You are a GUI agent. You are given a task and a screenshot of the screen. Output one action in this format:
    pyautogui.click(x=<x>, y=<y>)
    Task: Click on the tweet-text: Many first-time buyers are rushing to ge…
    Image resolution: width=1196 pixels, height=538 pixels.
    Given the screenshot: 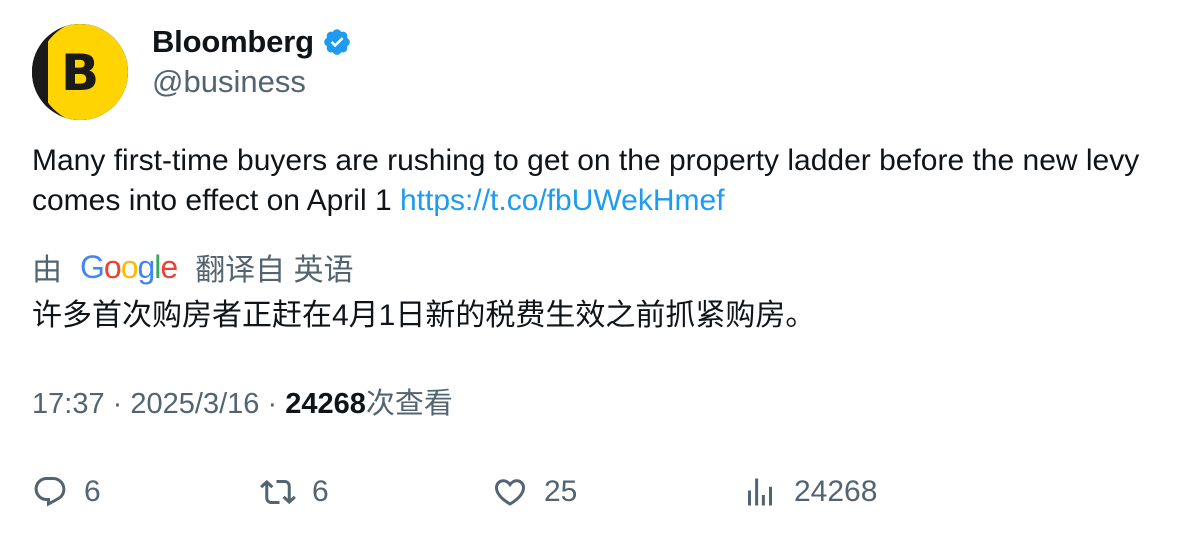 What is the action you would take?
    pyautogui.click(x=602, y=181)
    